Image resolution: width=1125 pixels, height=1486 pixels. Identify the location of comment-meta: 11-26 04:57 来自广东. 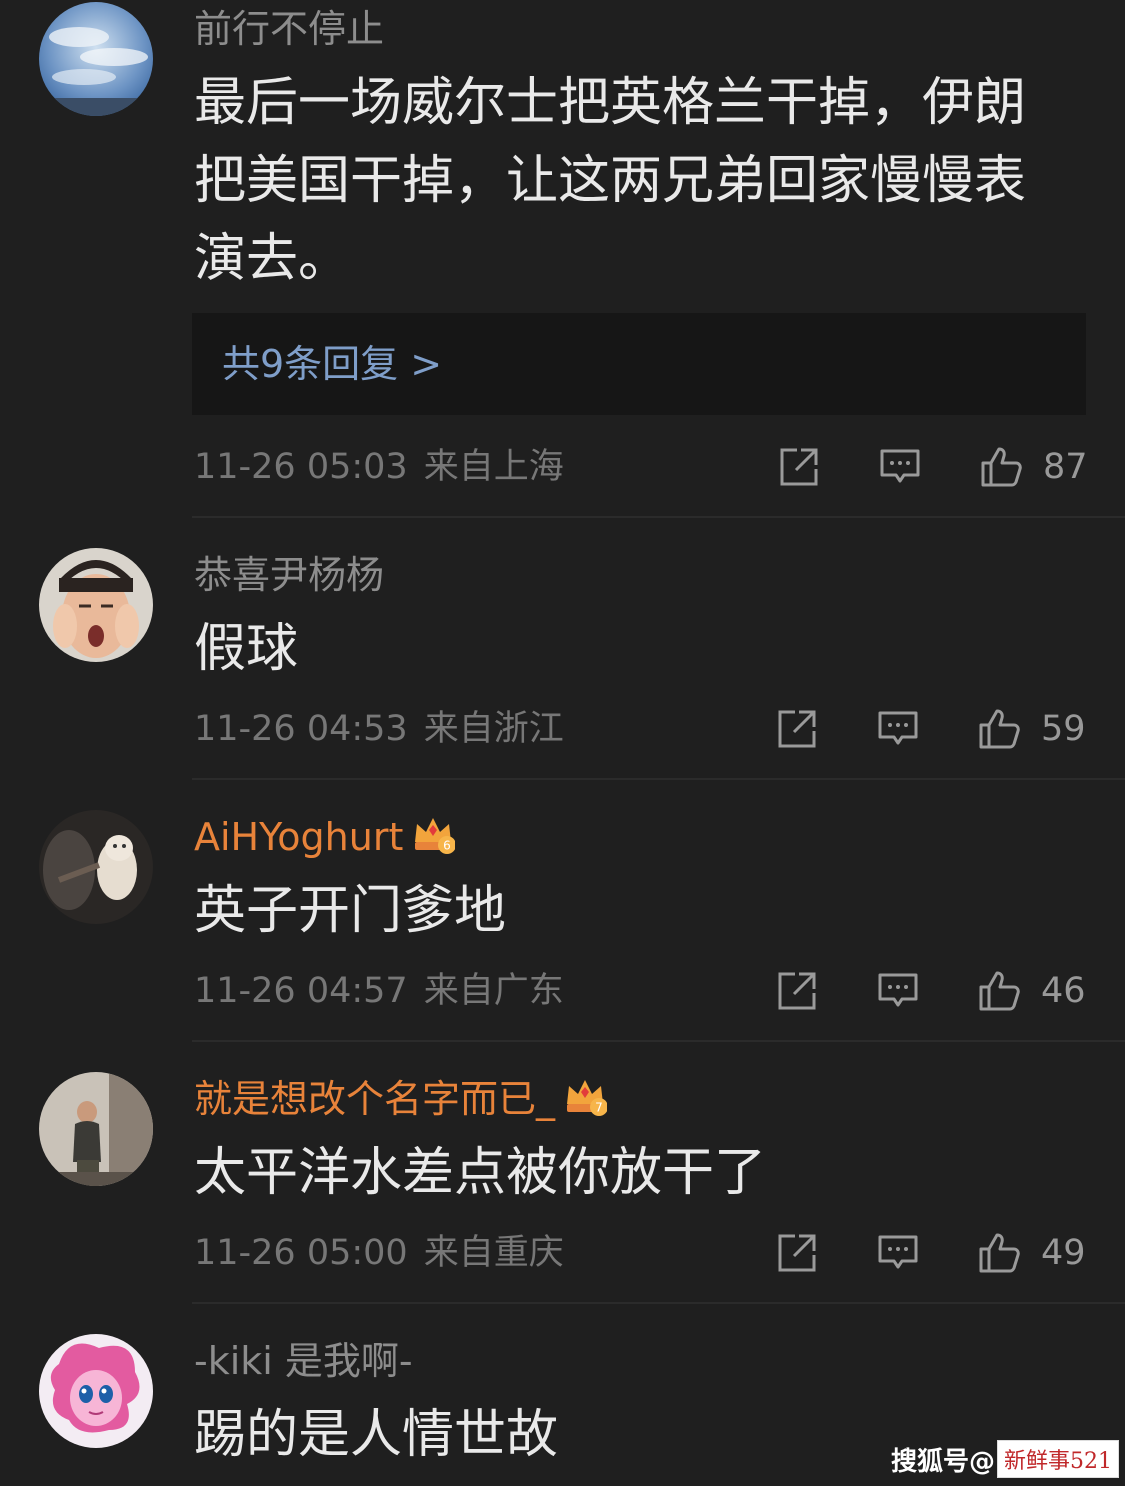
(379, 991).